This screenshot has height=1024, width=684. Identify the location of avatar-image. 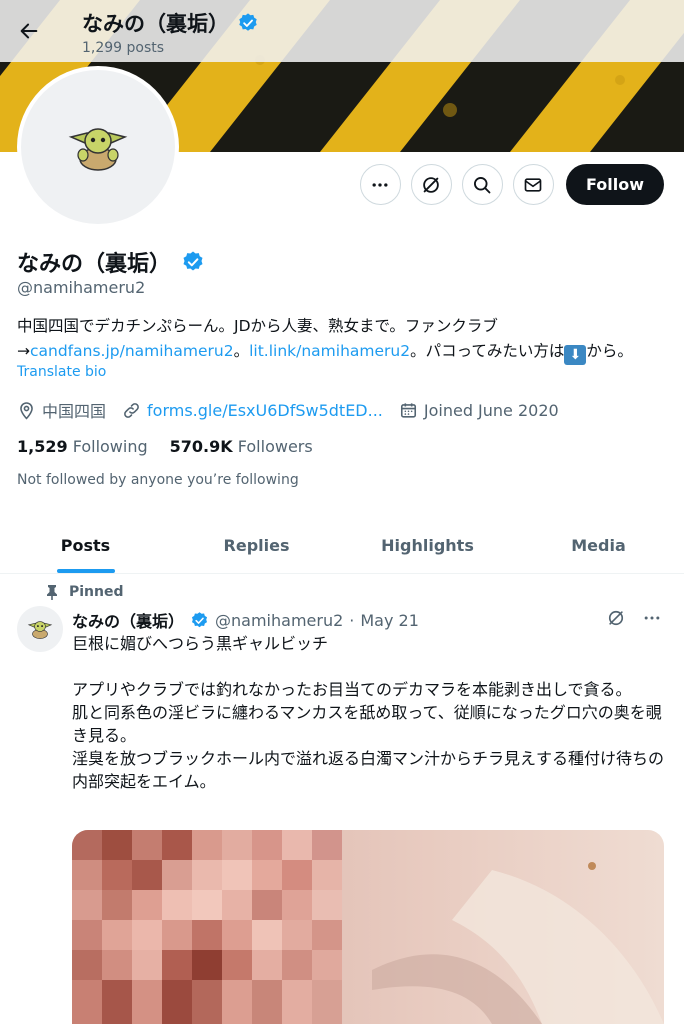
(98, 147).